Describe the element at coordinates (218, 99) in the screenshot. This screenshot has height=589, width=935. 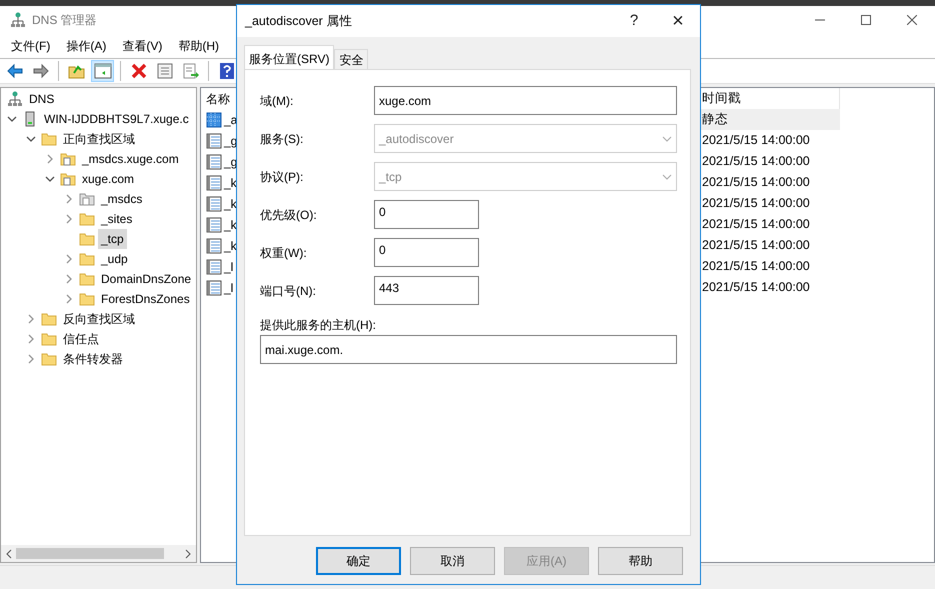
I see `column-header: 名称` at that location.